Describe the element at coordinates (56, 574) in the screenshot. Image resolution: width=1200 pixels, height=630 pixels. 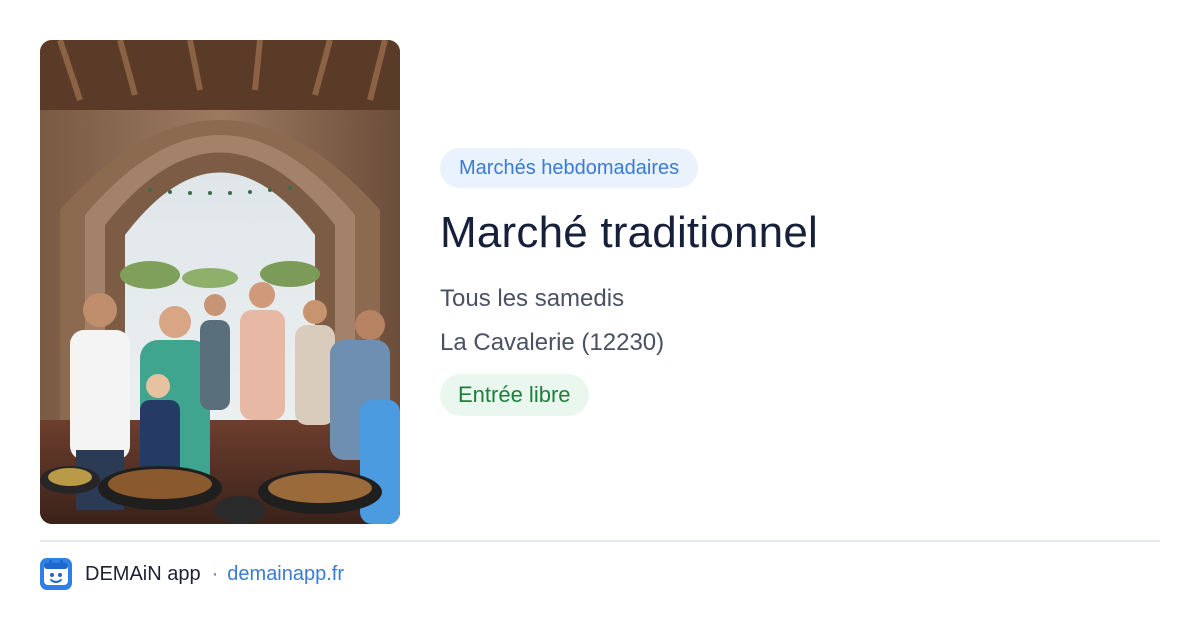
I see `demain-app-logo-icon` at that location.